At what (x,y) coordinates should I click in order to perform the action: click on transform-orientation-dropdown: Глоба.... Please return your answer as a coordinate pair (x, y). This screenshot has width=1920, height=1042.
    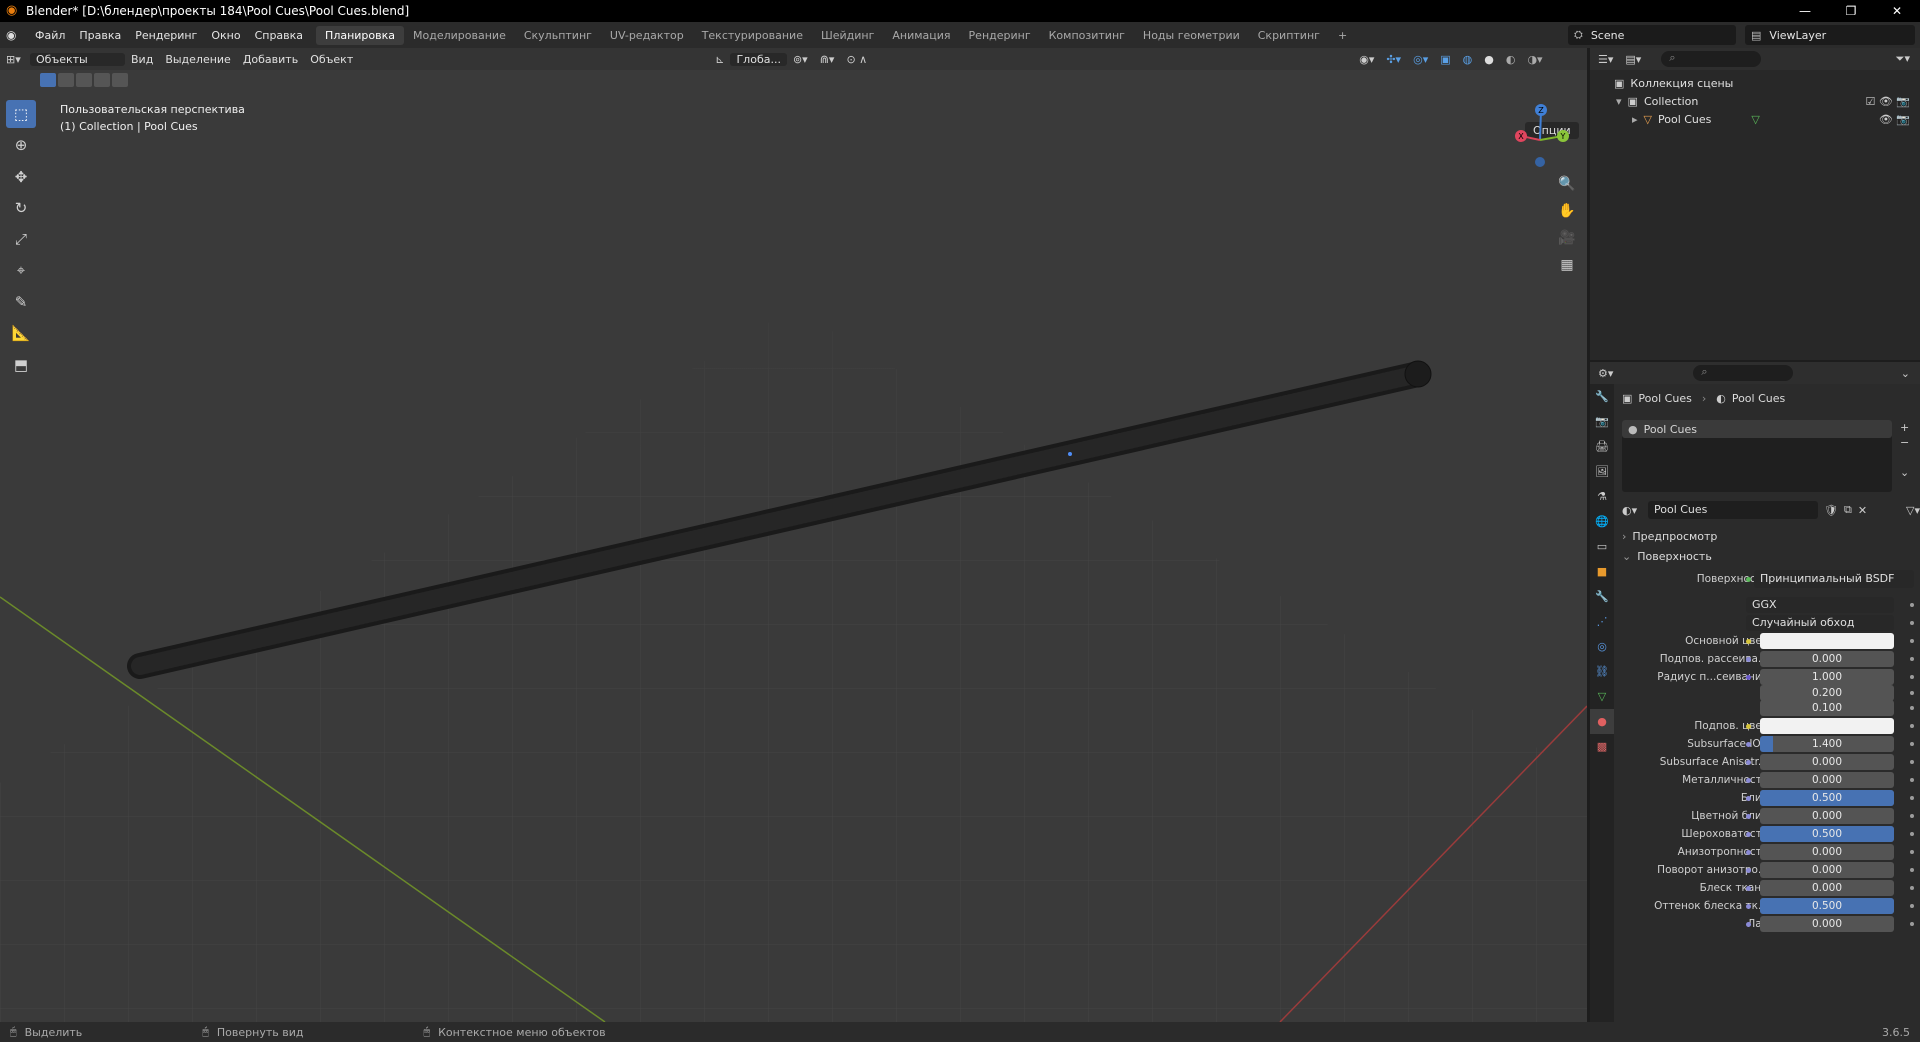
    Looking at the image, I should click on (758, 59).